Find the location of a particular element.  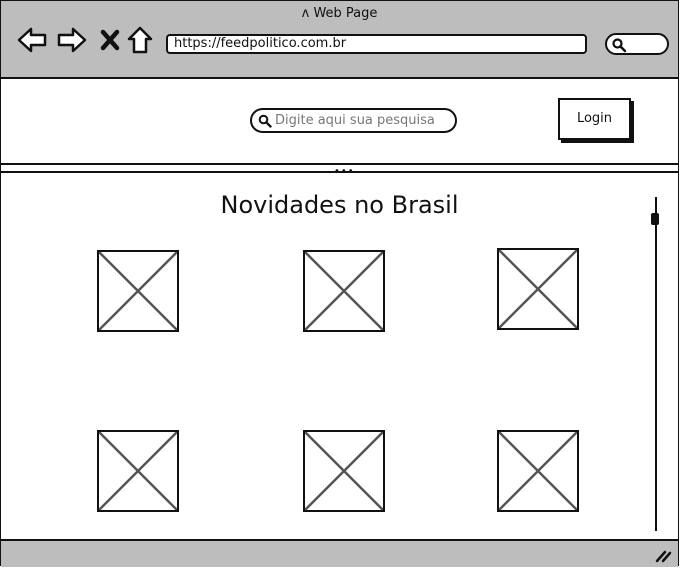

window-icon: ʌ is located at coordinates (305, 13).